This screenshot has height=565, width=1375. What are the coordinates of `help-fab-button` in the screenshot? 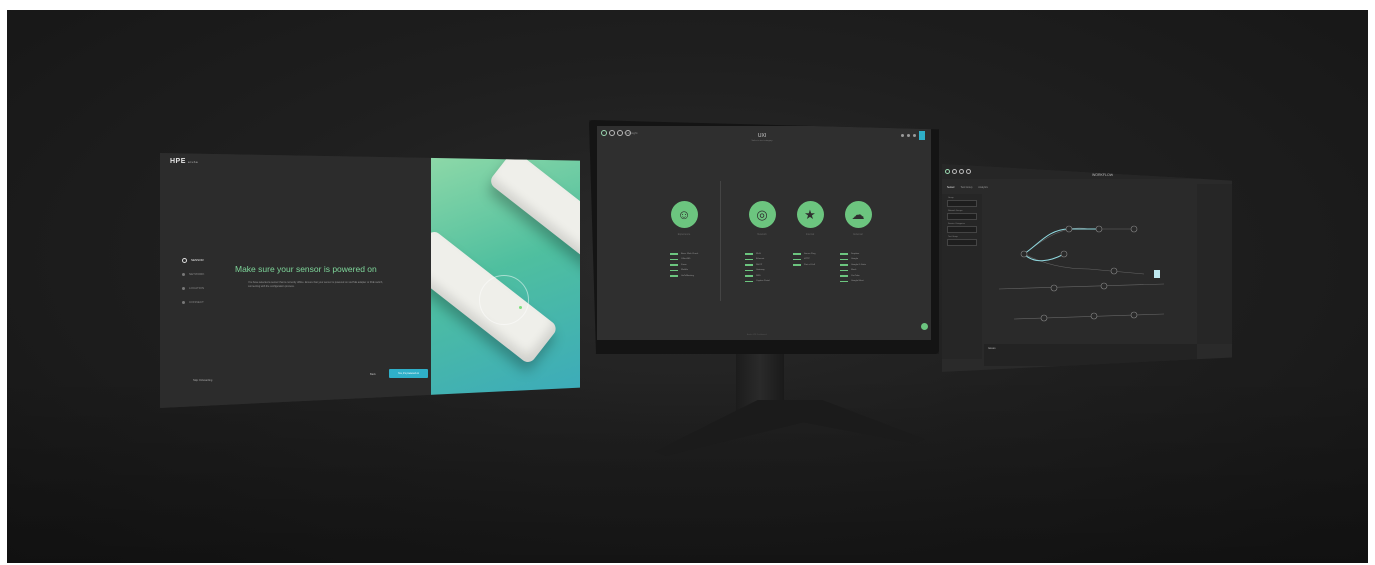 It's located at (924, 326).